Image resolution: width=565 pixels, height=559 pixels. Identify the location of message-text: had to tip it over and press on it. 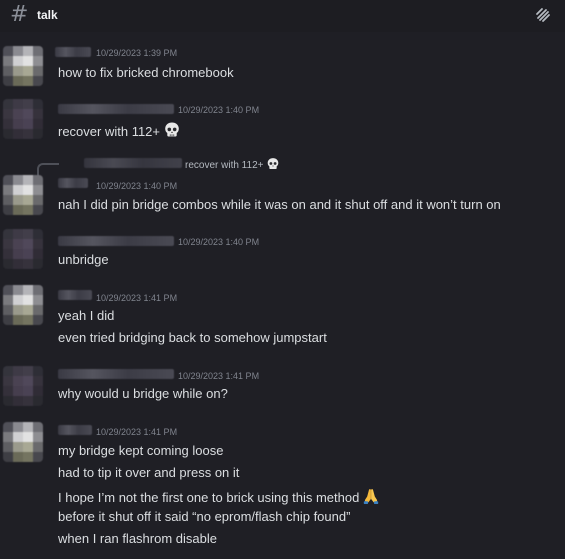
(149, 472).